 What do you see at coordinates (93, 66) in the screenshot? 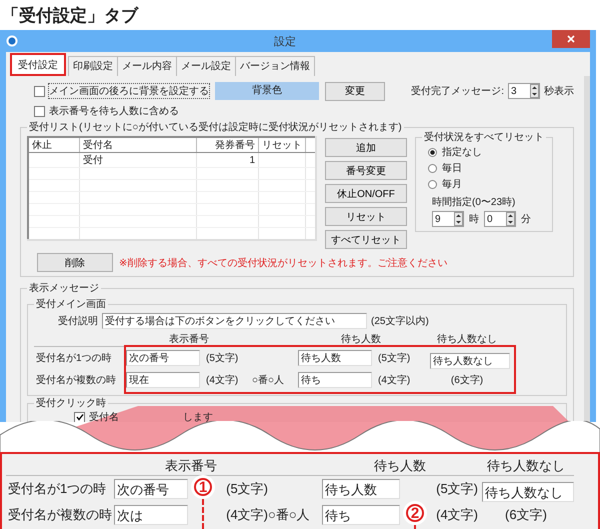
I see `tab: 印刷設定` at bounding box center [93, 66].